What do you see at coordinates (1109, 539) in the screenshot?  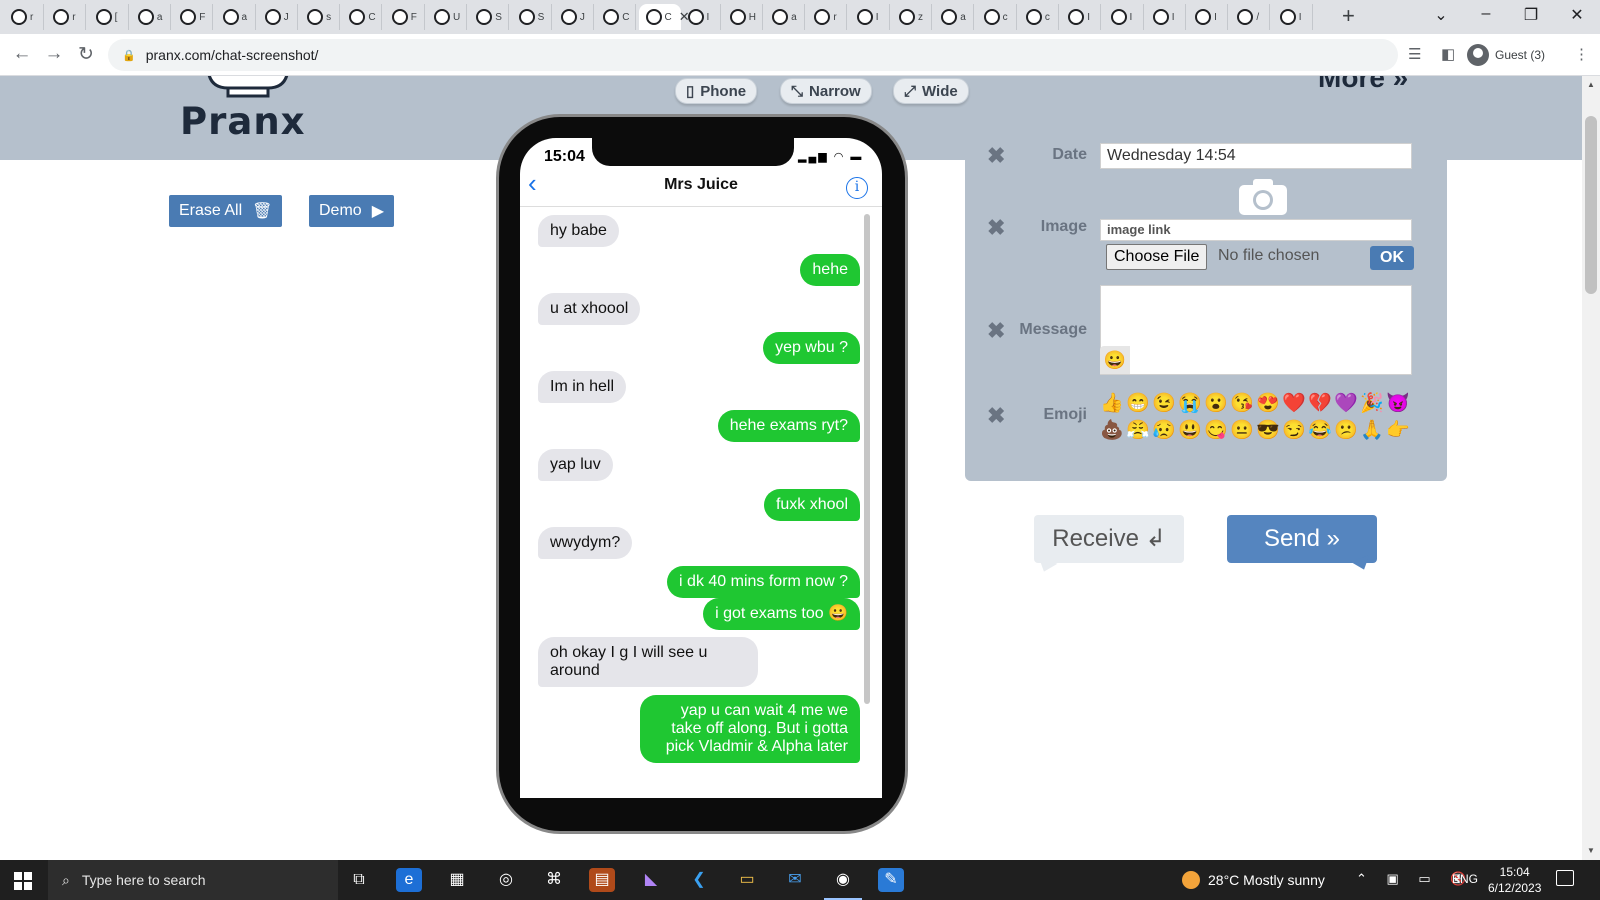 I see `receive-button: Receive ↲` at bounding box center [1109, 539].